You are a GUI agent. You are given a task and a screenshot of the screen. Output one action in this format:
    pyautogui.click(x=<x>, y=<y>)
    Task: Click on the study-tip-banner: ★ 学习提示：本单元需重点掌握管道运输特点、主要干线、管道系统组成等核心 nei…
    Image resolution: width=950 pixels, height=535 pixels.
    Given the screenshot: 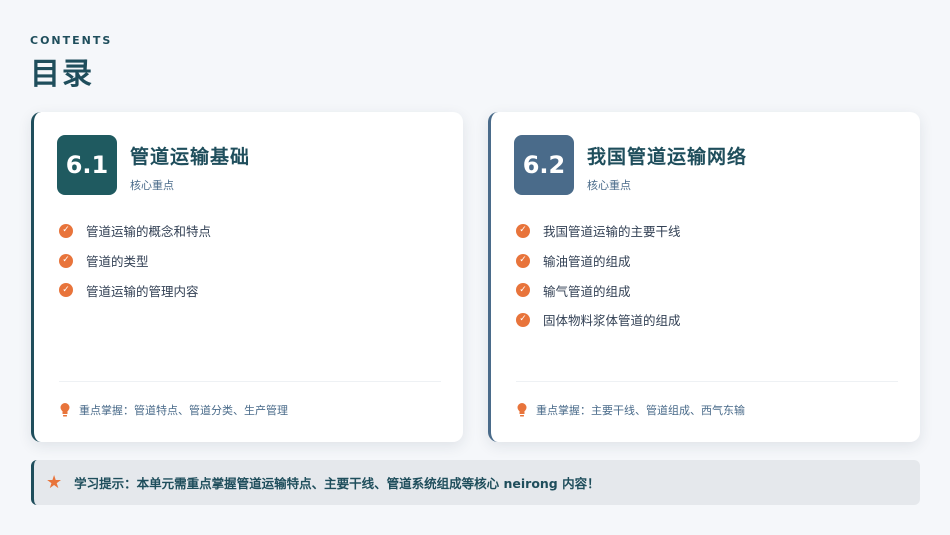 What is the action you would take?
    pyautogui.click(x=475, y=482)
    